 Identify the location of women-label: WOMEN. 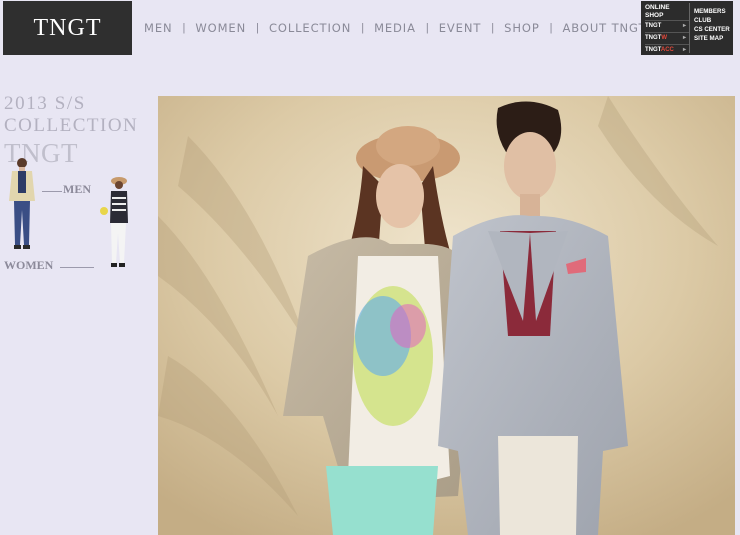
(28, 265).